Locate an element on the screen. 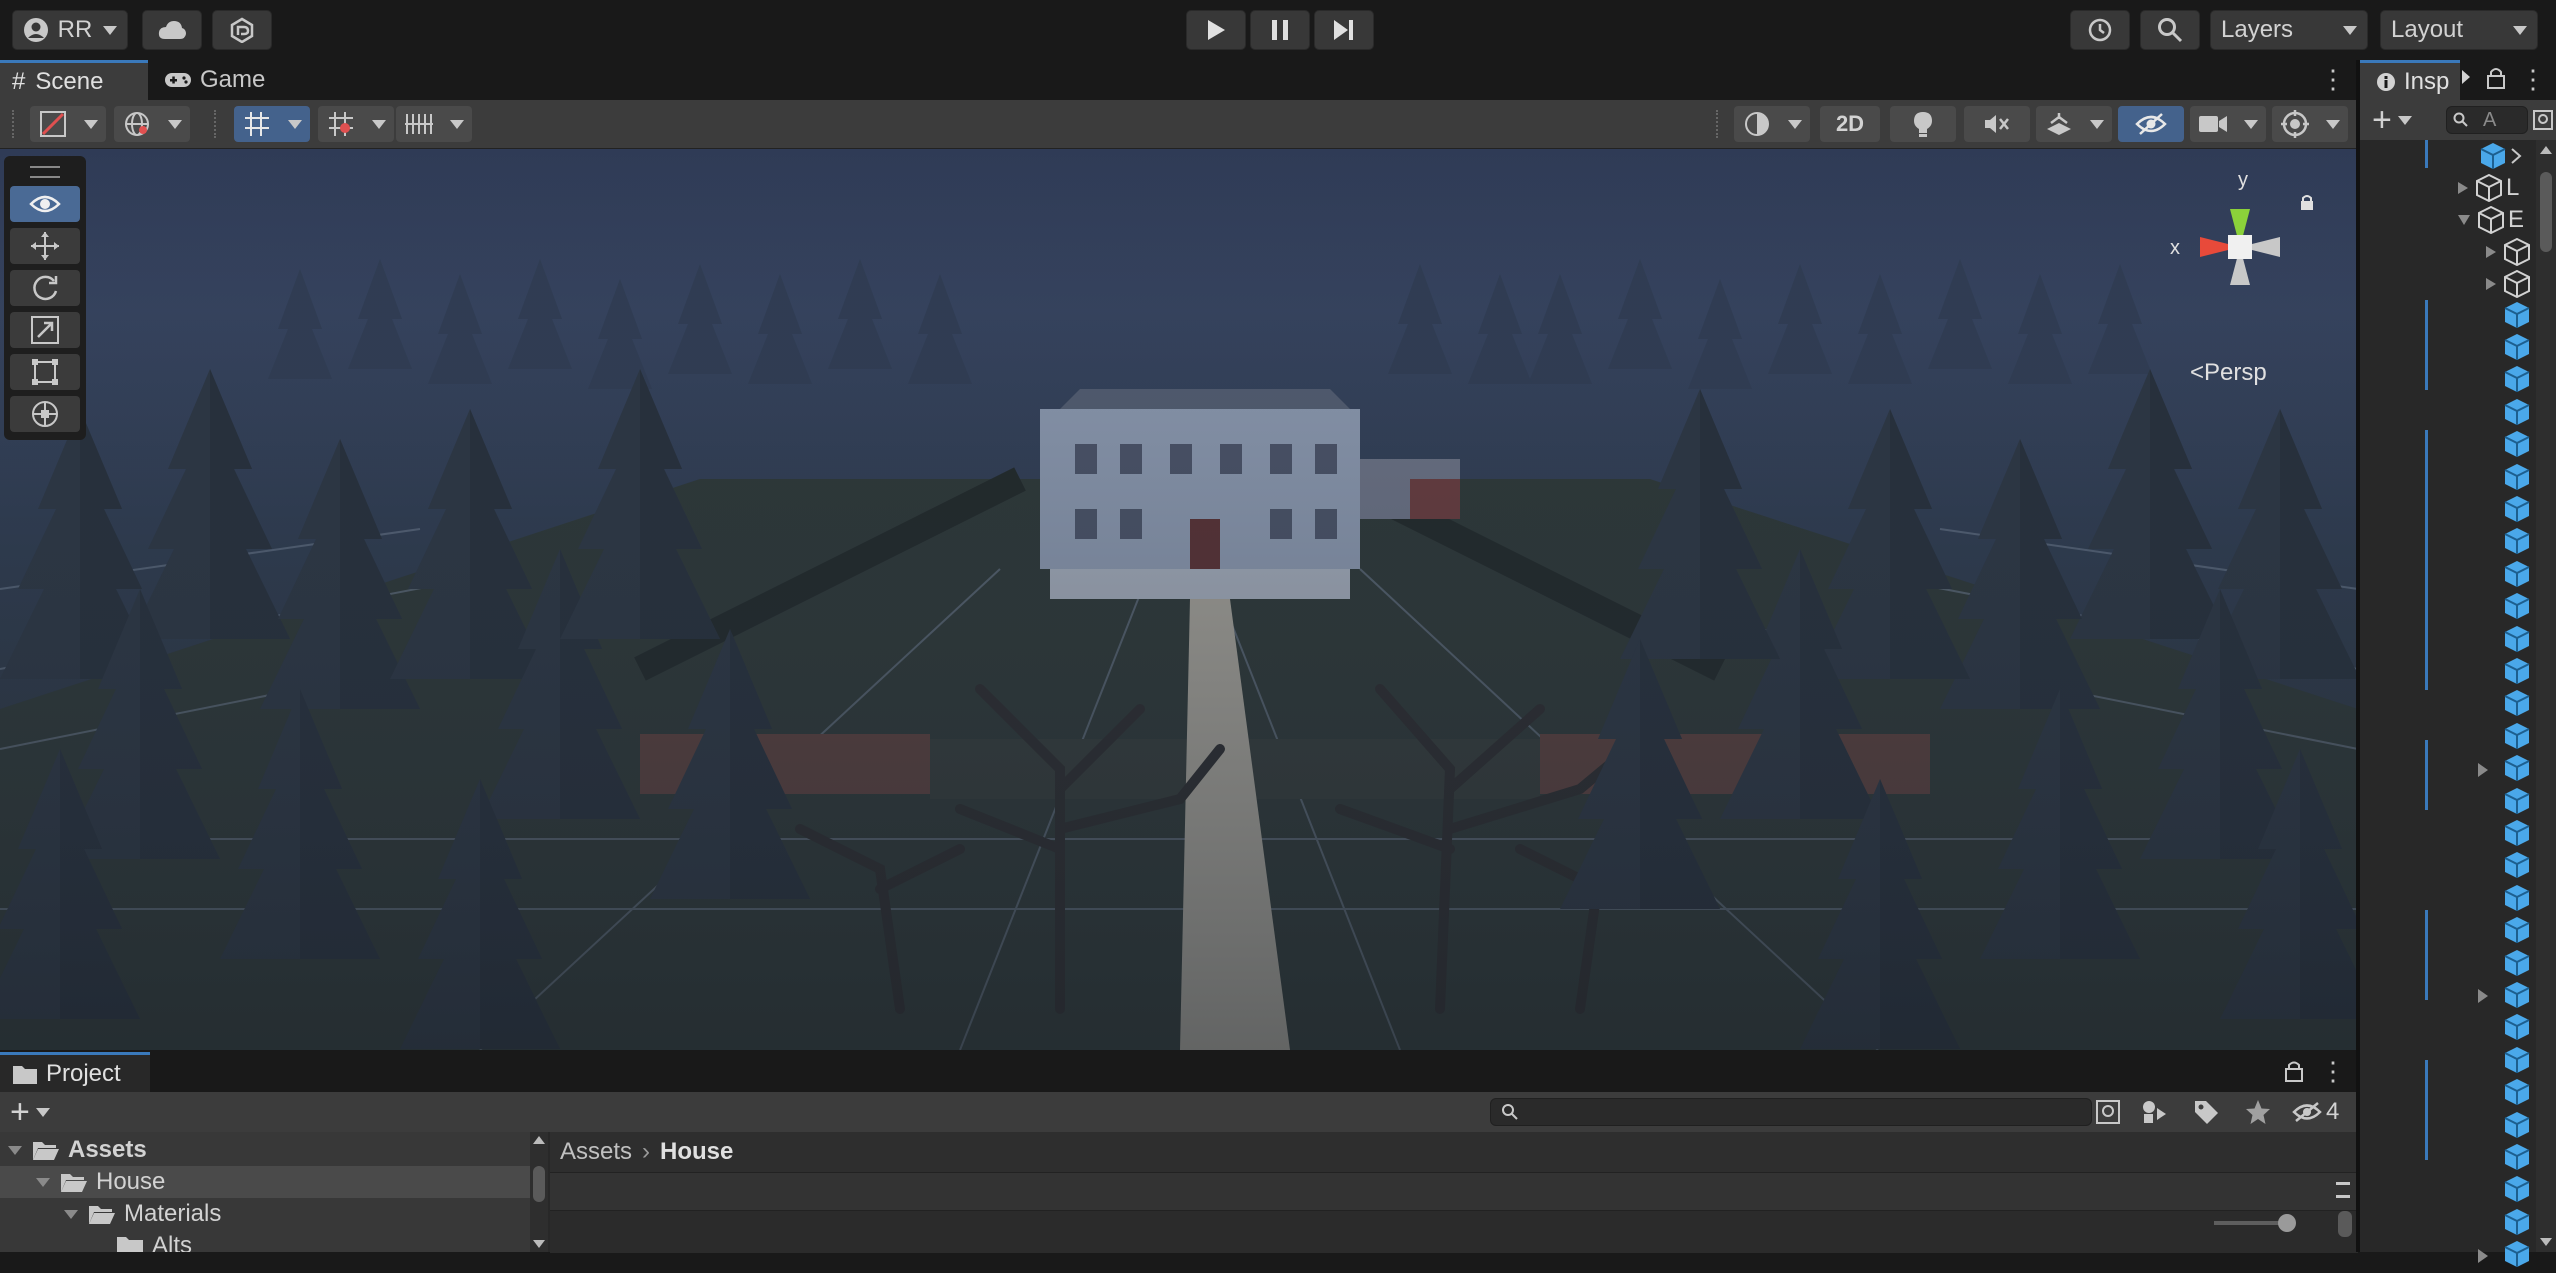 The height and width of the screenshot is (1273, 2556). create-object-button: + is located at coordinates (2392, 120).